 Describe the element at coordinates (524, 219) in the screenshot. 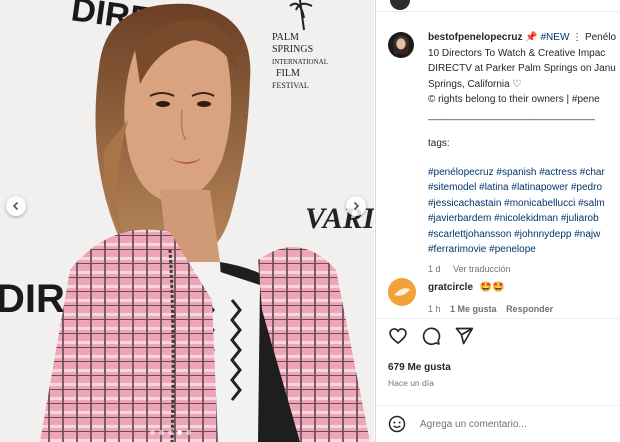

I see `hashtag-line: #javierbardem #nicolekidman #juliarob` at that location.